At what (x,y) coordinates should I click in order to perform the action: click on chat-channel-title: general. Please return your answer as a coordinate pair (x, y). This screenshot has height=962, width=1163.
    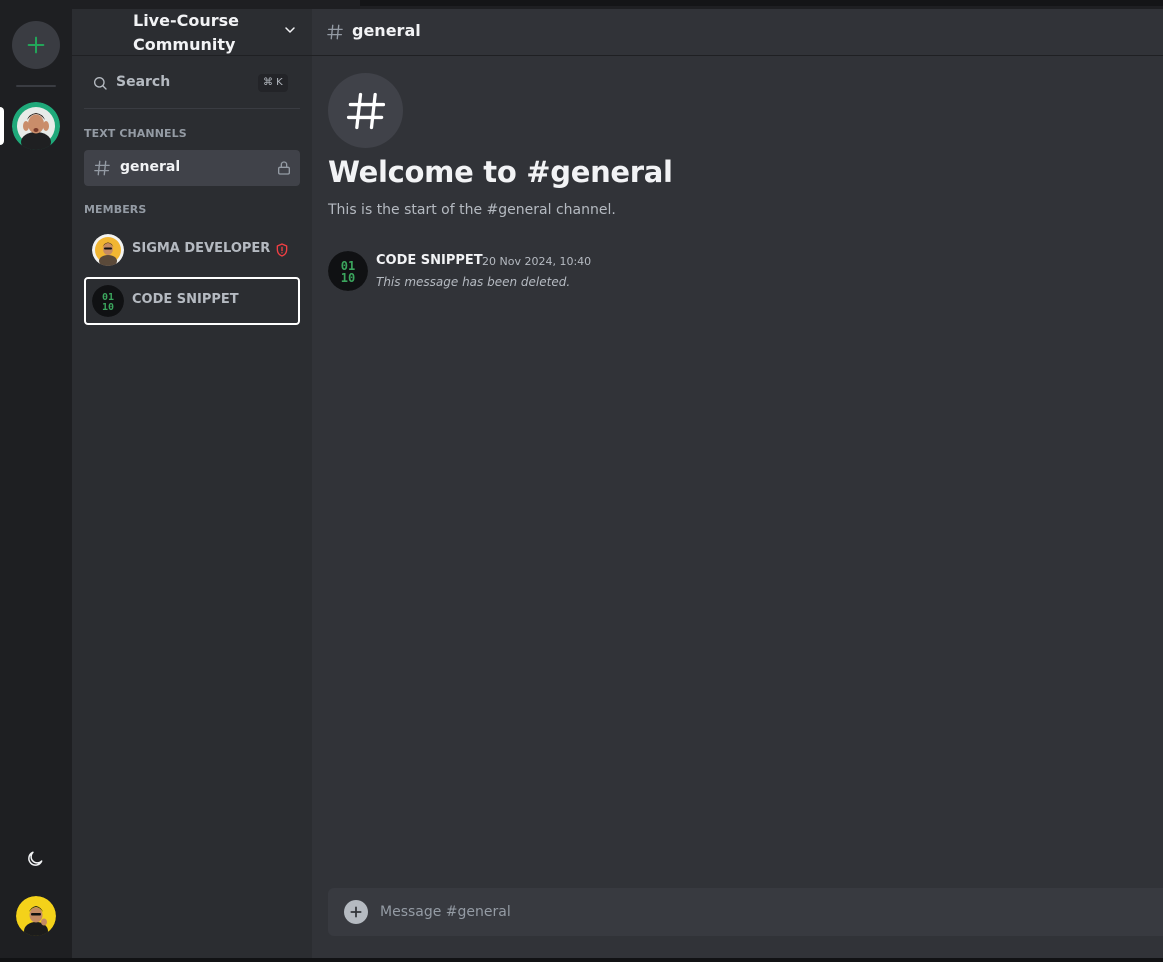
    Looking at the image, I should click on (386, 30).